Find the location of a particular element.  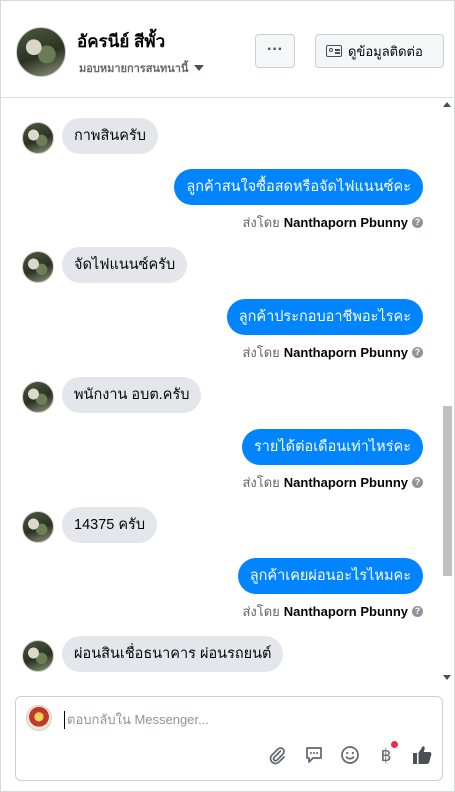

scroll-thumb is located at coordinates (447, 491).